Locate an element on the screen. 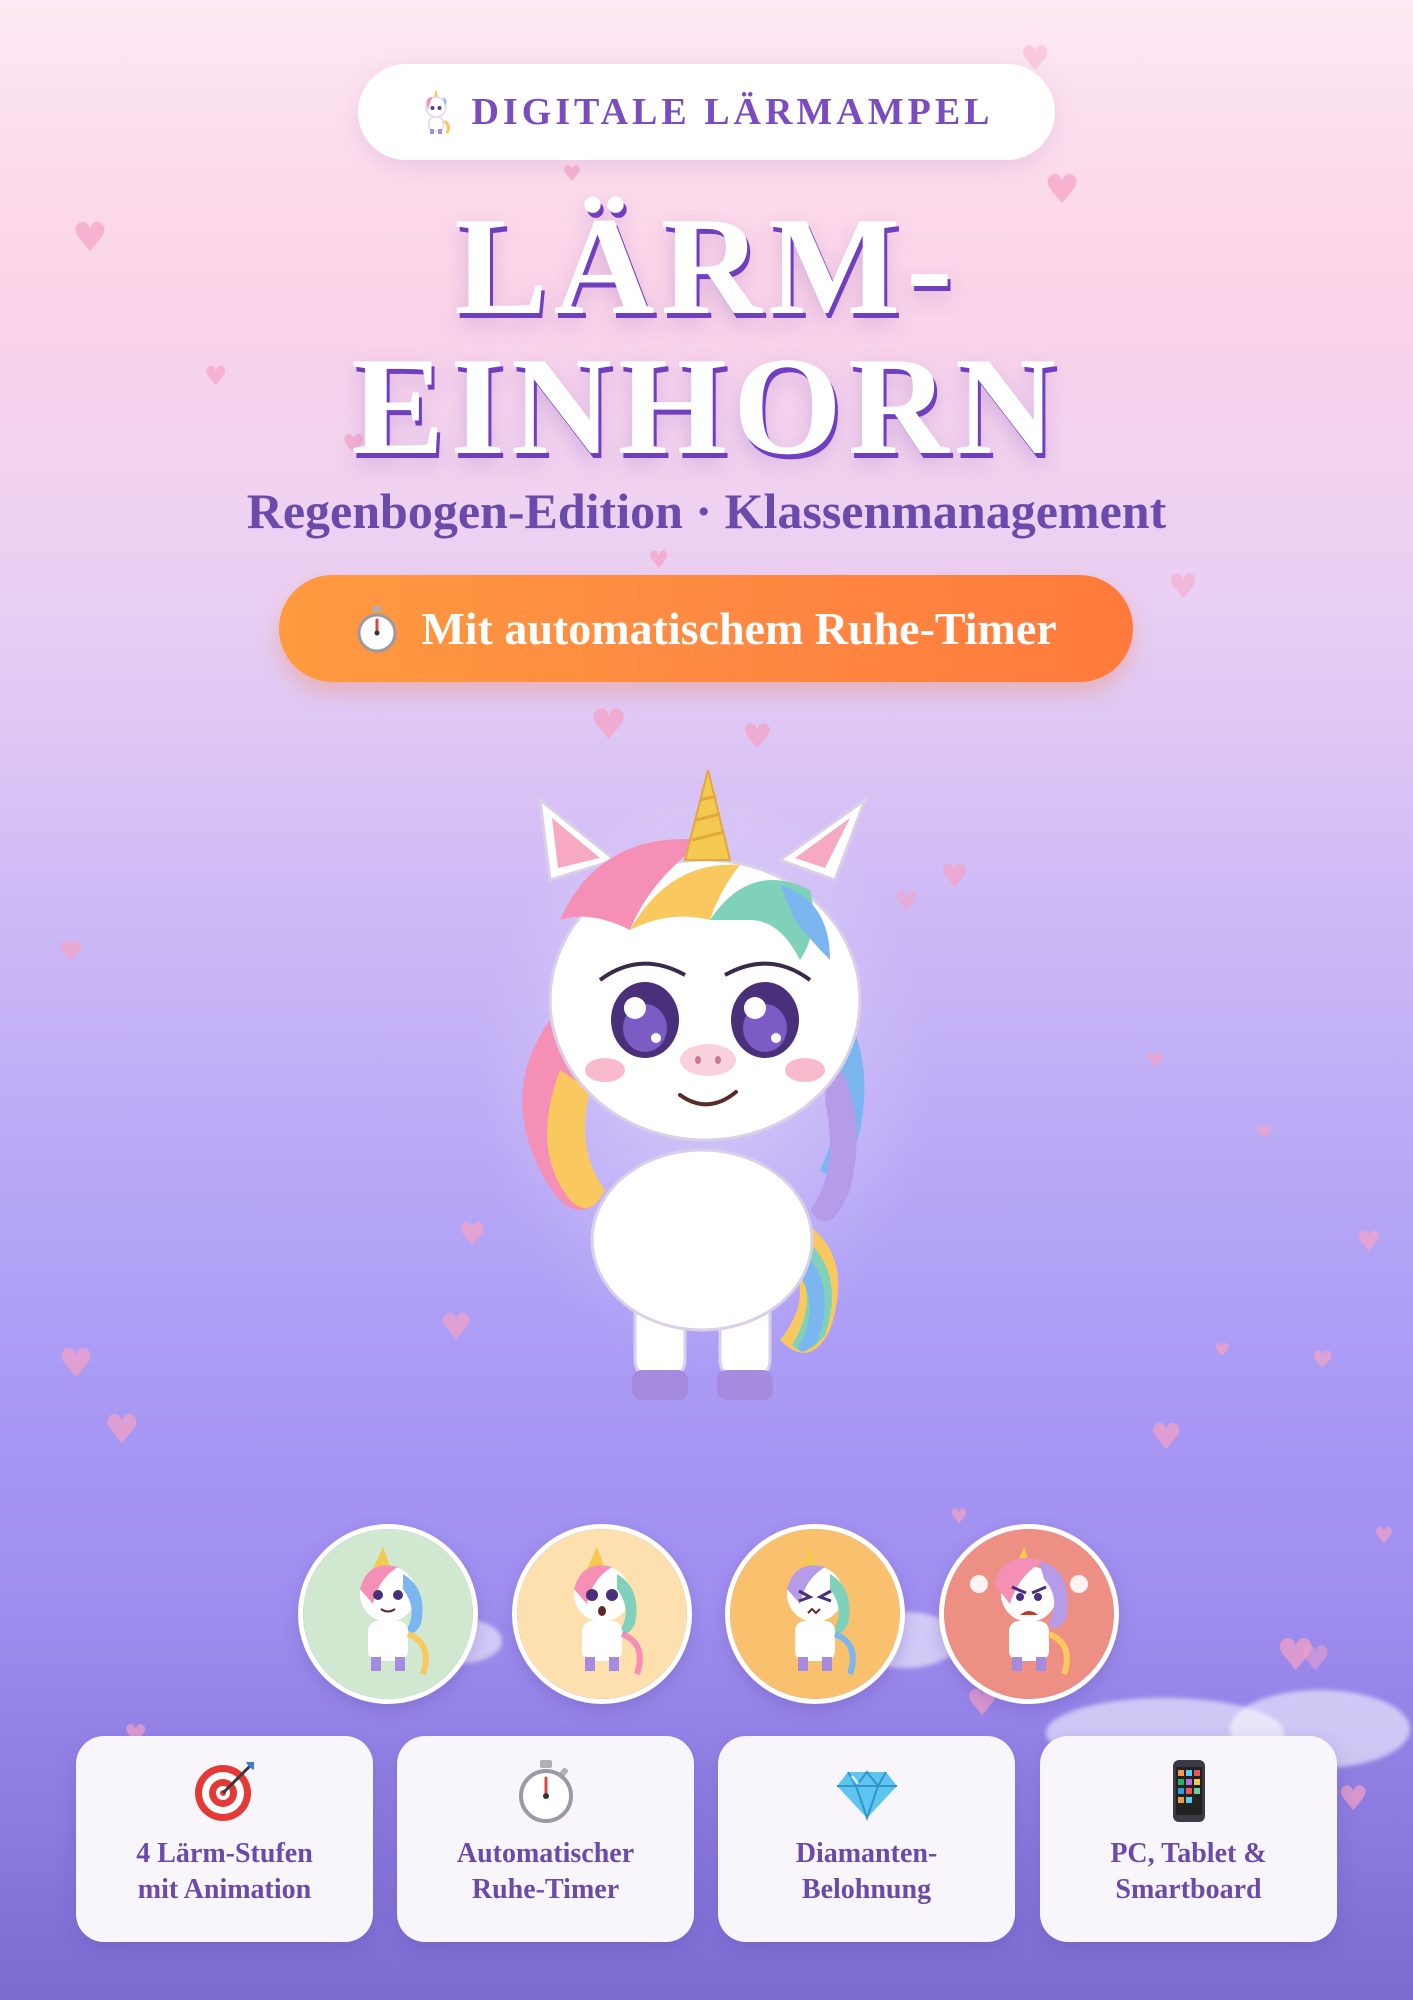 The image size is (1413, 2000). page-title-line2: EINHORN is located at coordinates (706, 406).